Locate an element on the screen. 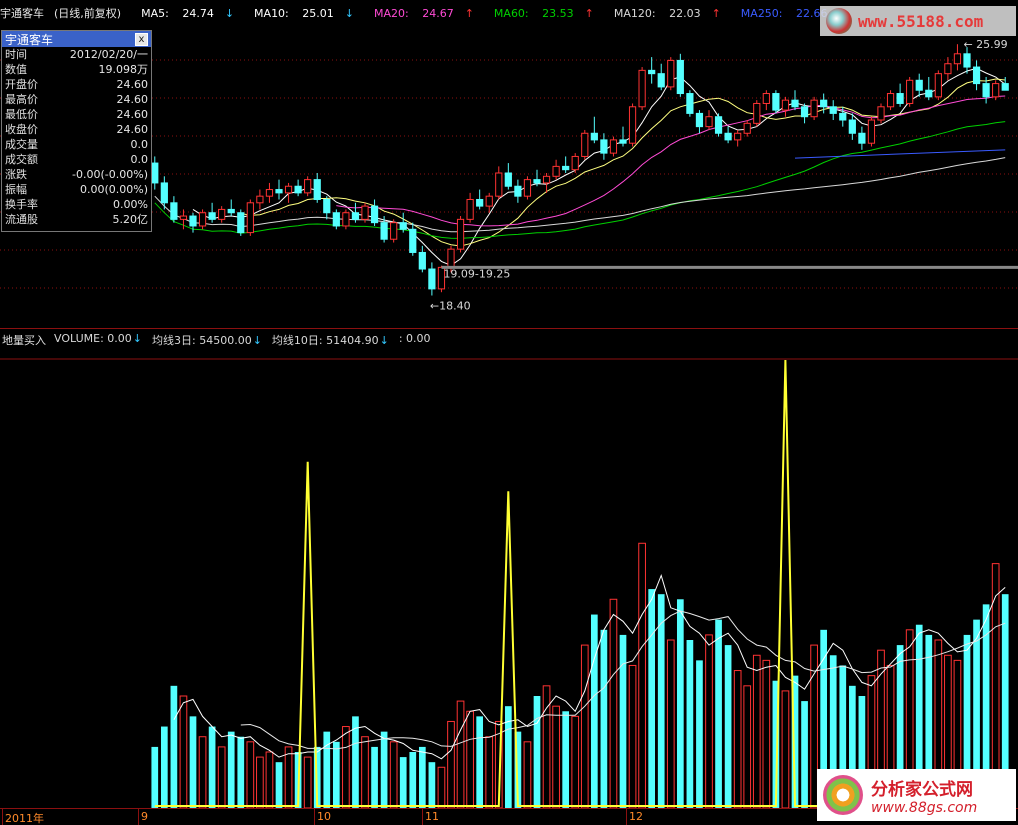 This screenshot has width=1018, height=825. info-value: 2012/02/20/一 is located at coordinates (108, 54).